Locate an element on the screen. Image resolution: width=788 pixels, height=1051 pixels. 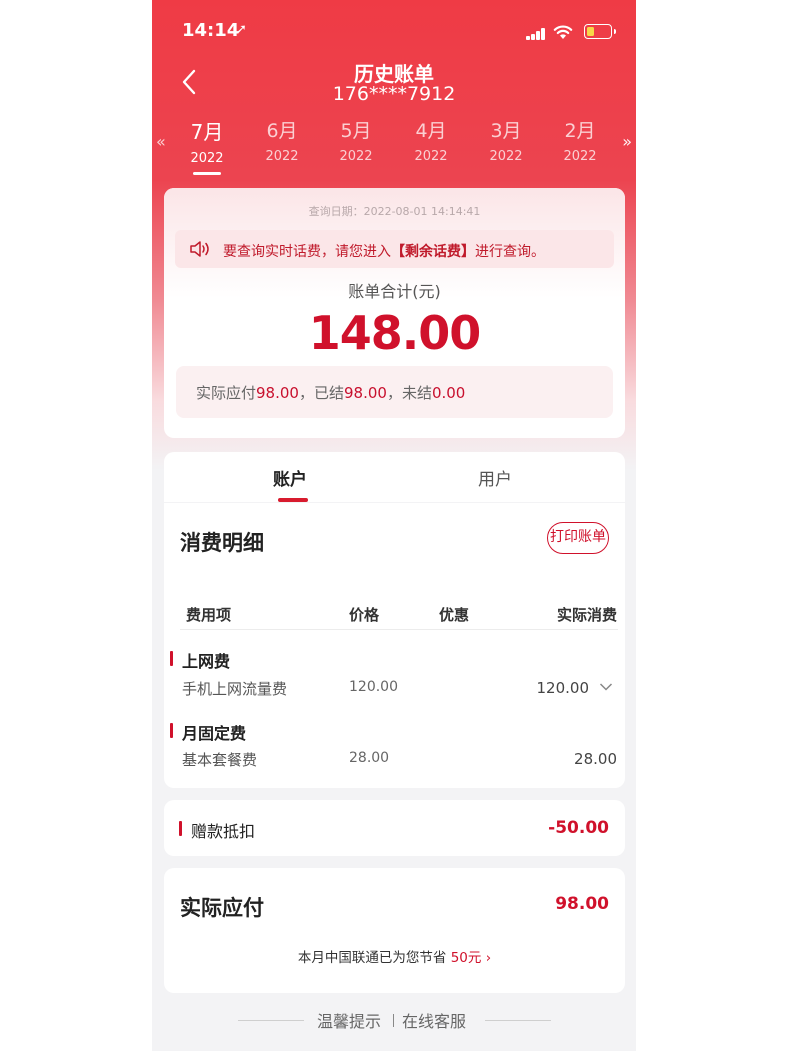
month-tab-jul: 7月 2022 is located at coordinates (207, 145).